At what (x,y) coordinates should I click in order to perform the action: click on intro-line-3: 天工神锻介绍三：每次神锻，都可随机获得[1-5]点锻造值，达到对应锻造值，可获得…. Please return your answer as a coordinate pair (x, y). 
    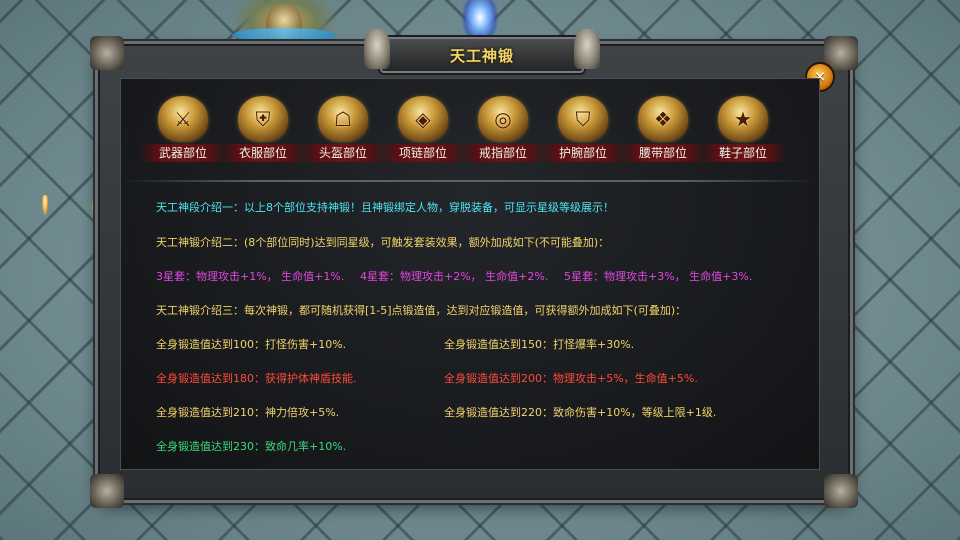
    Looking at the image, I should click on (421, 310).